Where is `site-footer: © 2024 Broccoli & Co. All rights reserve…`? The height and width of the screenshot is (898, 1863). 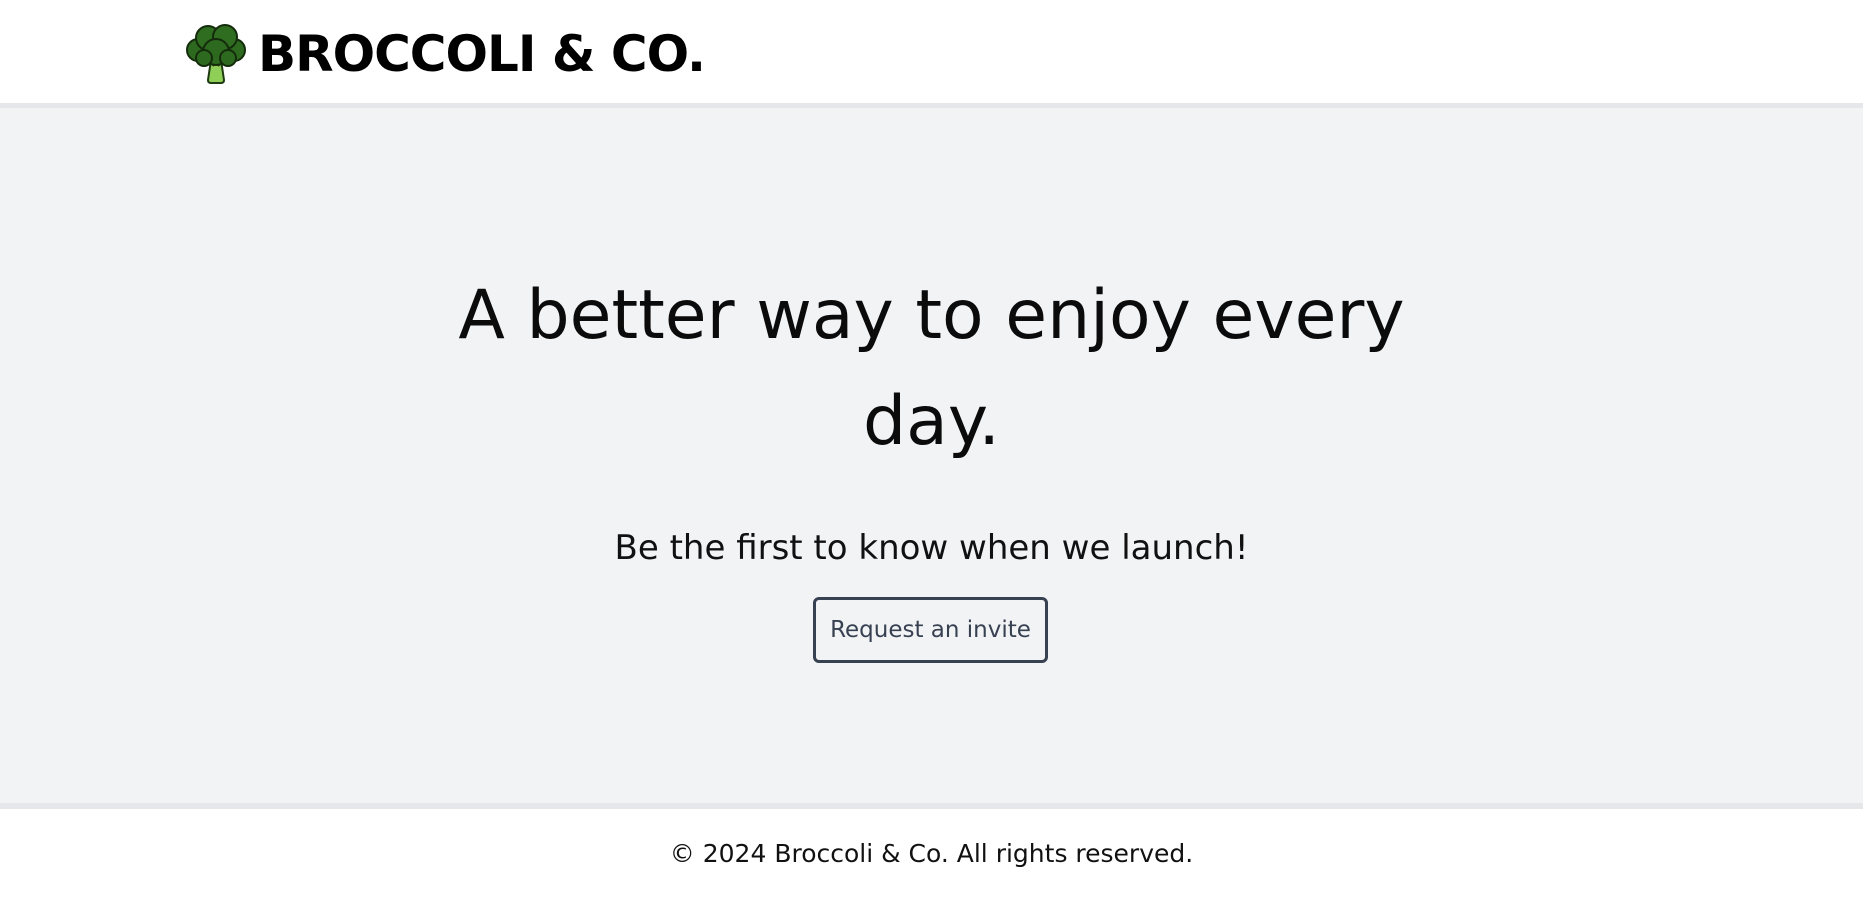 site-footer: © 2024 Broccoli & Co. All rights reserve… is located at coordinates (931, 850).